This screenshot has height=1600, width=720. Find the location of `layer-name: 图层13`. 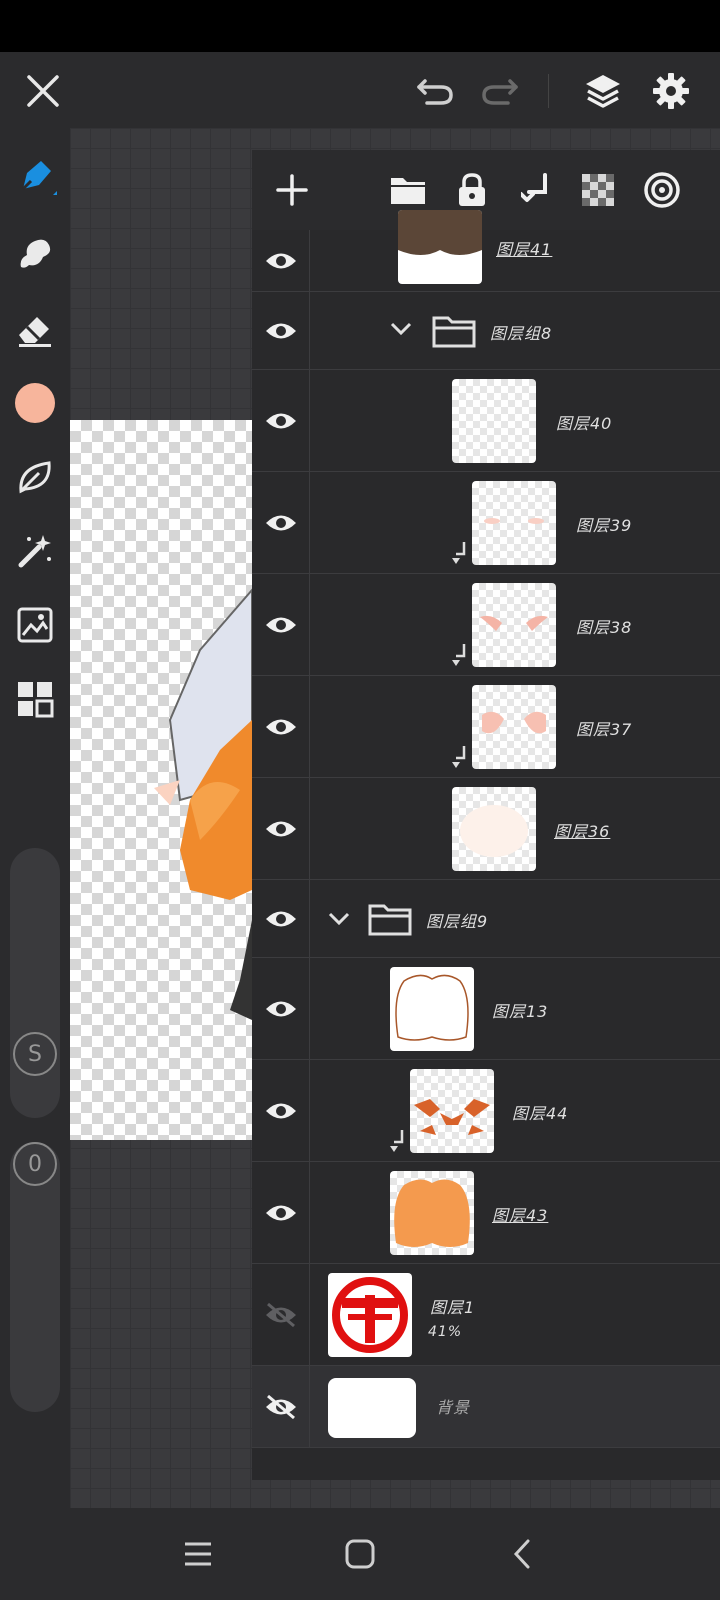

layer-name: 图层13 is located at coordinates (520, 1011).